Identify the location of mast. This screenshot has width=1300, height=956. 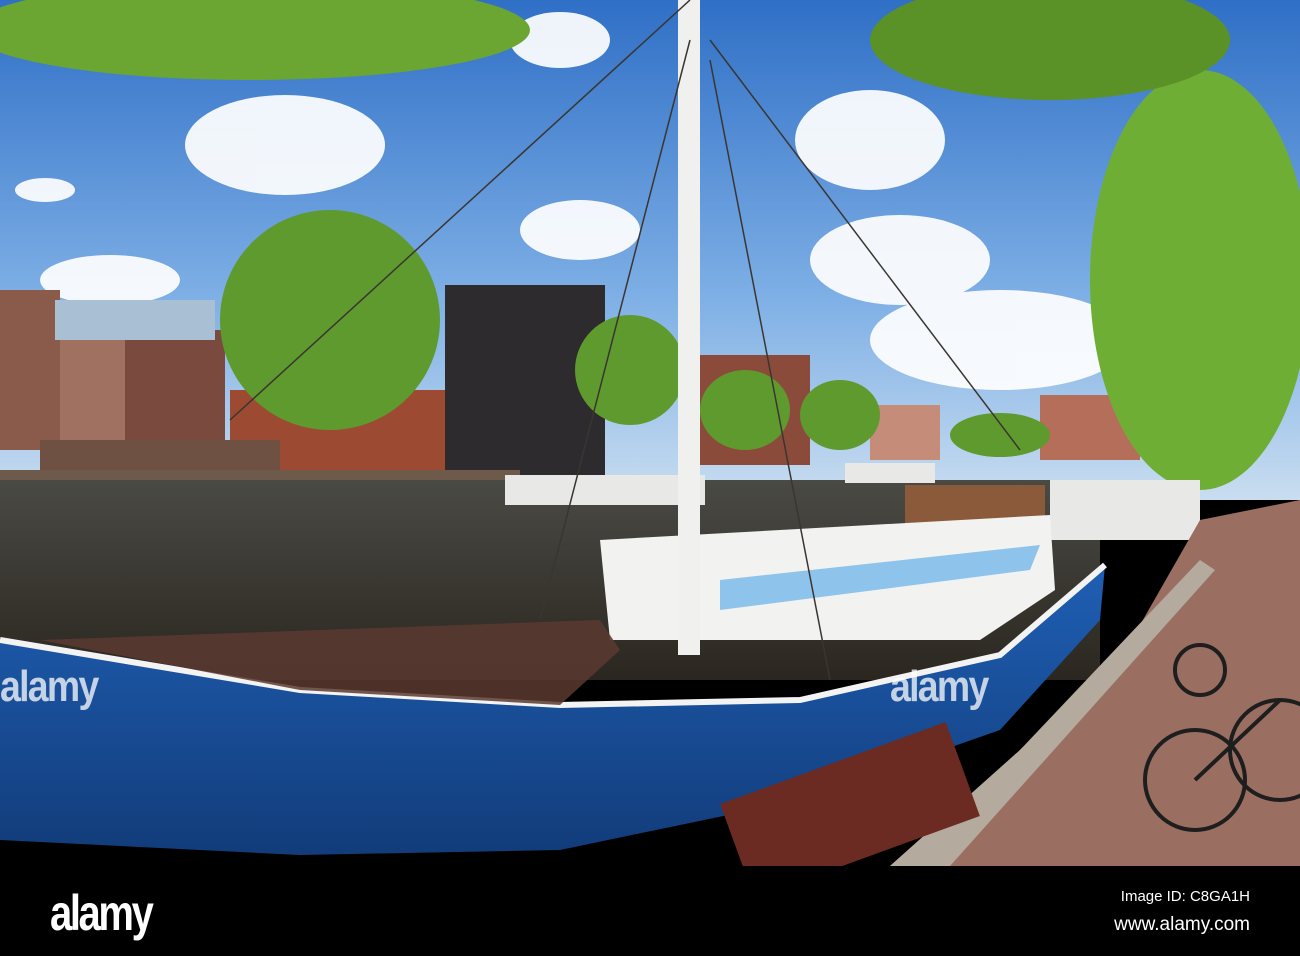
(689, 327).